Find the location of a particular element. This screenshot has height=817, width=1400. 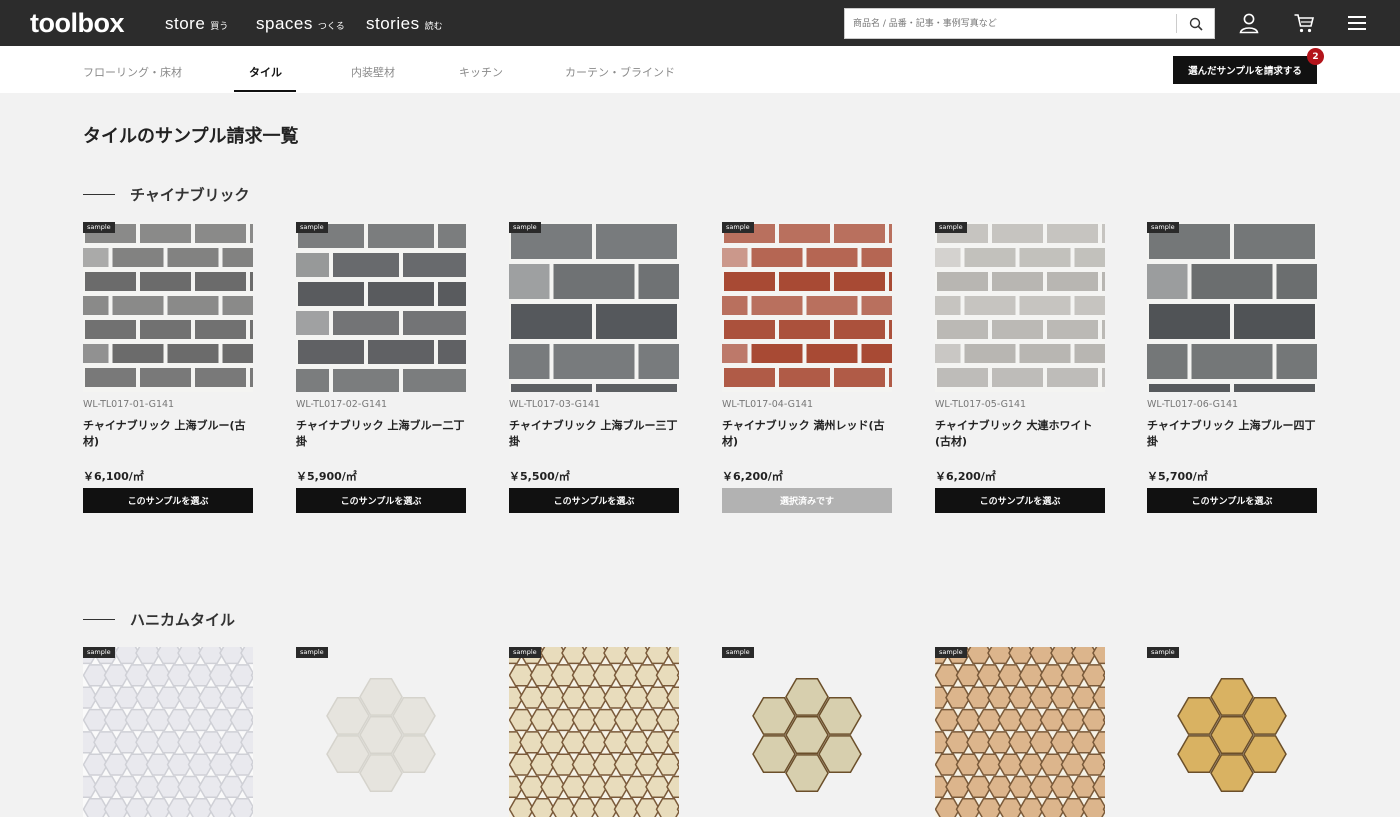

global-header: toolbox store 買う spaces つくる stories 読む is located at coordinates (700, 23).